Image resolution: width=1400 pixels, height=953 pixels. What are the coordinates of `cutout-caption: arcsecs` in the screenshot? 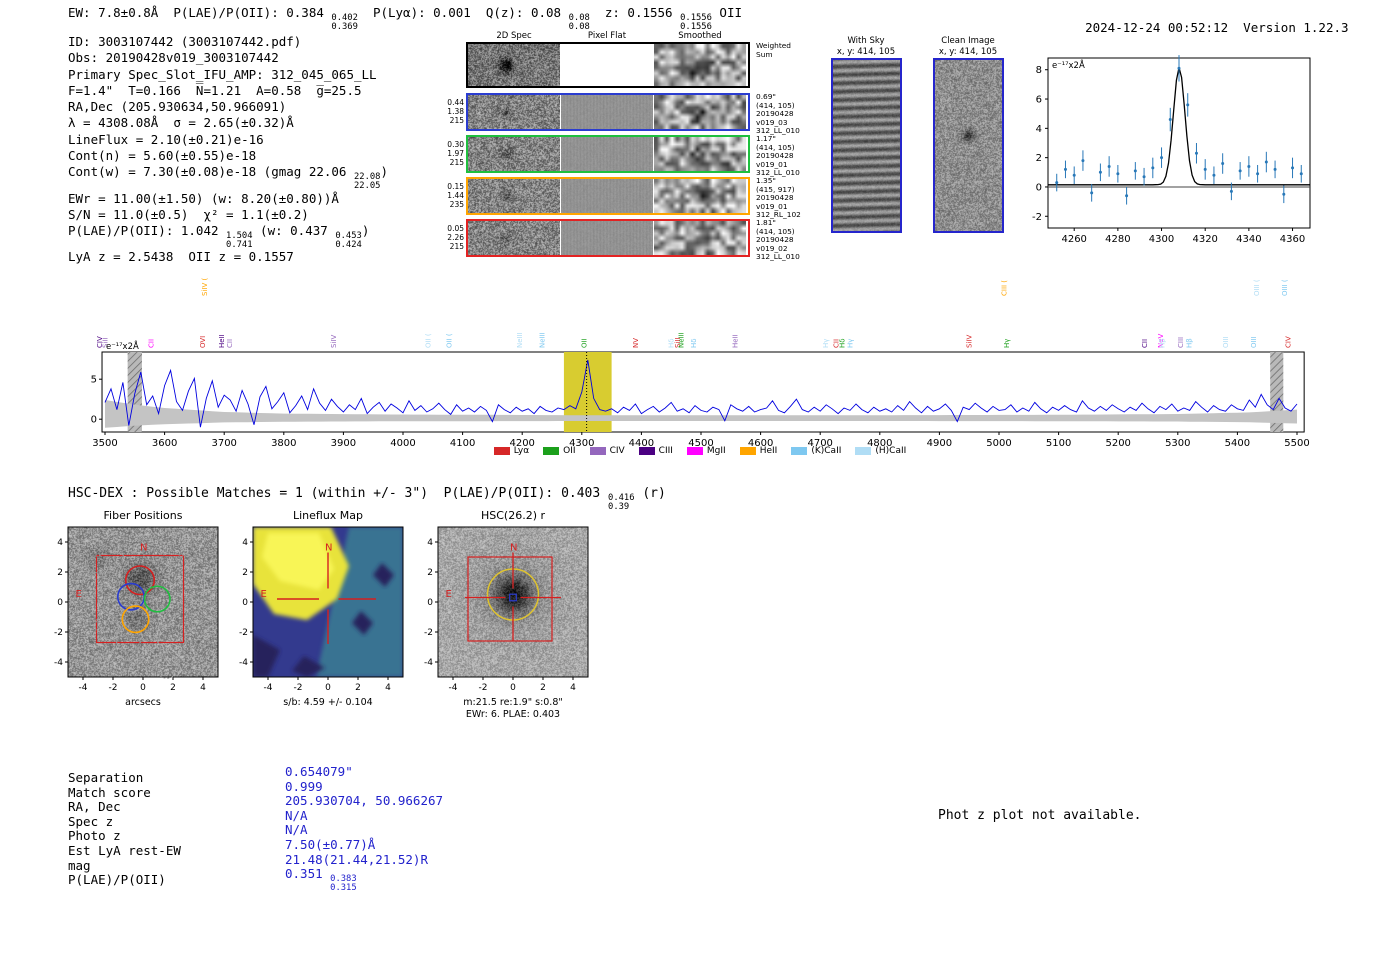 It's located at (143, 702).